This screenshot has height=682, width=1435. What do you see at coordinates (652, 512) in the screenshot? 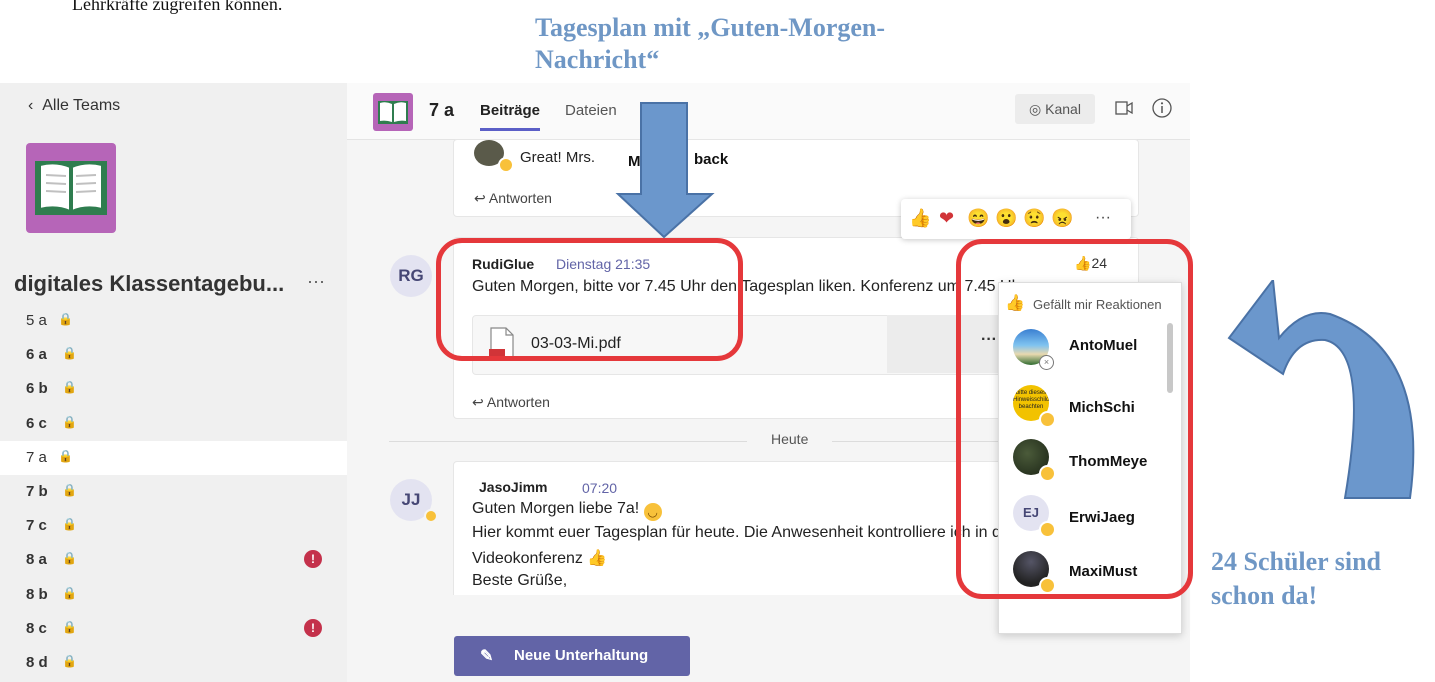
I see `smiley-icon: ◡` at bounding box center [652, 512].